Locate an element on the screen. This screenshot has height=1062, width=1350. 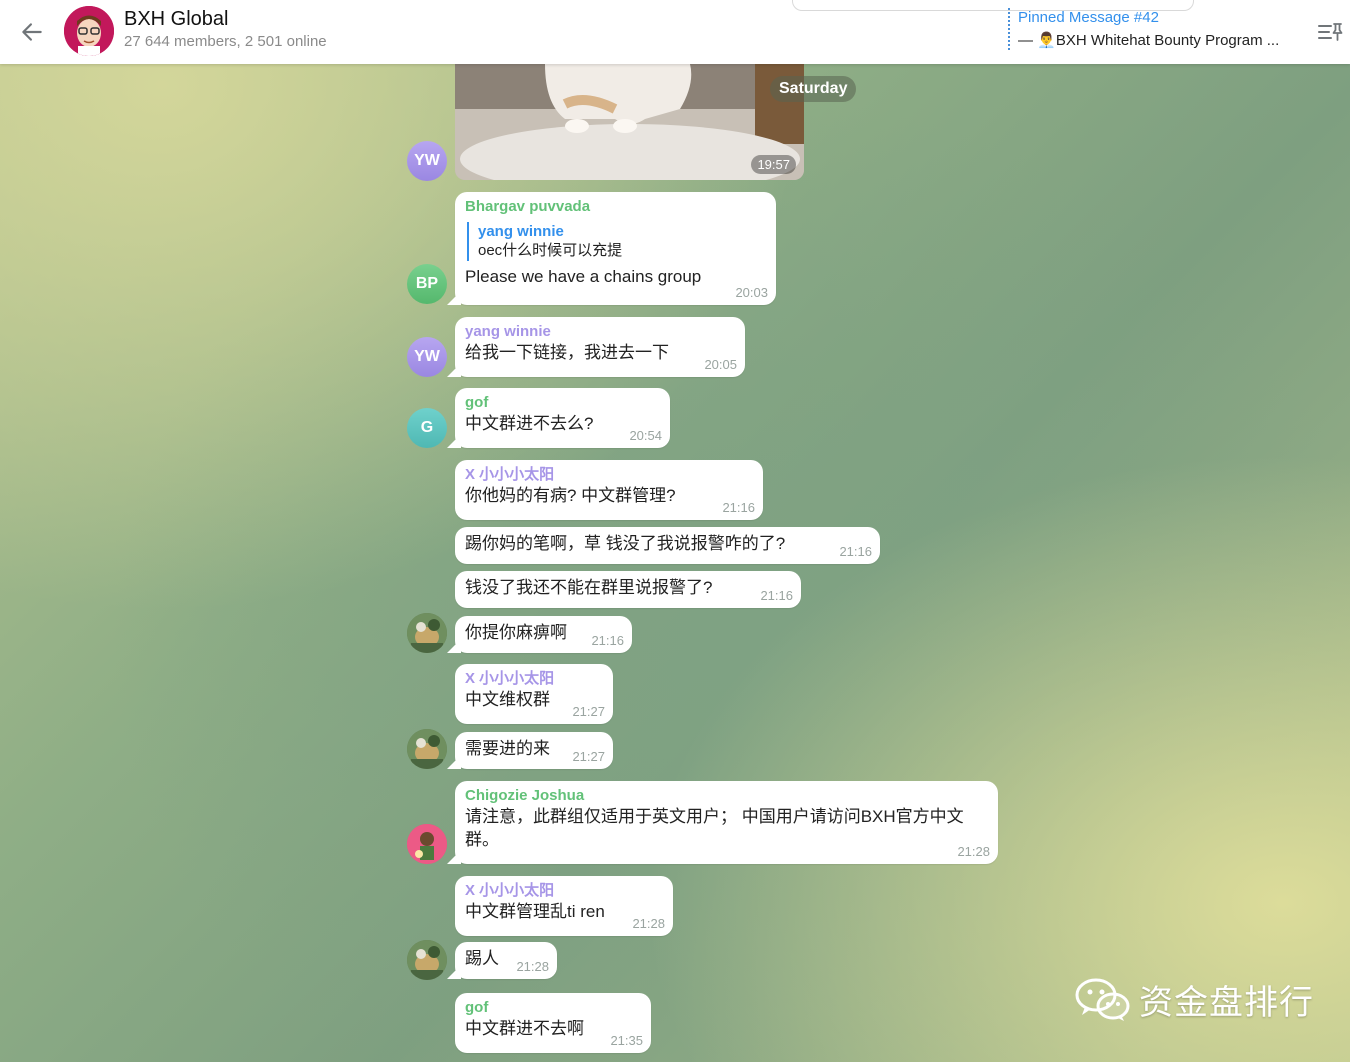
watermark: 资金盘排行 is located at coordinates (1194, 999).